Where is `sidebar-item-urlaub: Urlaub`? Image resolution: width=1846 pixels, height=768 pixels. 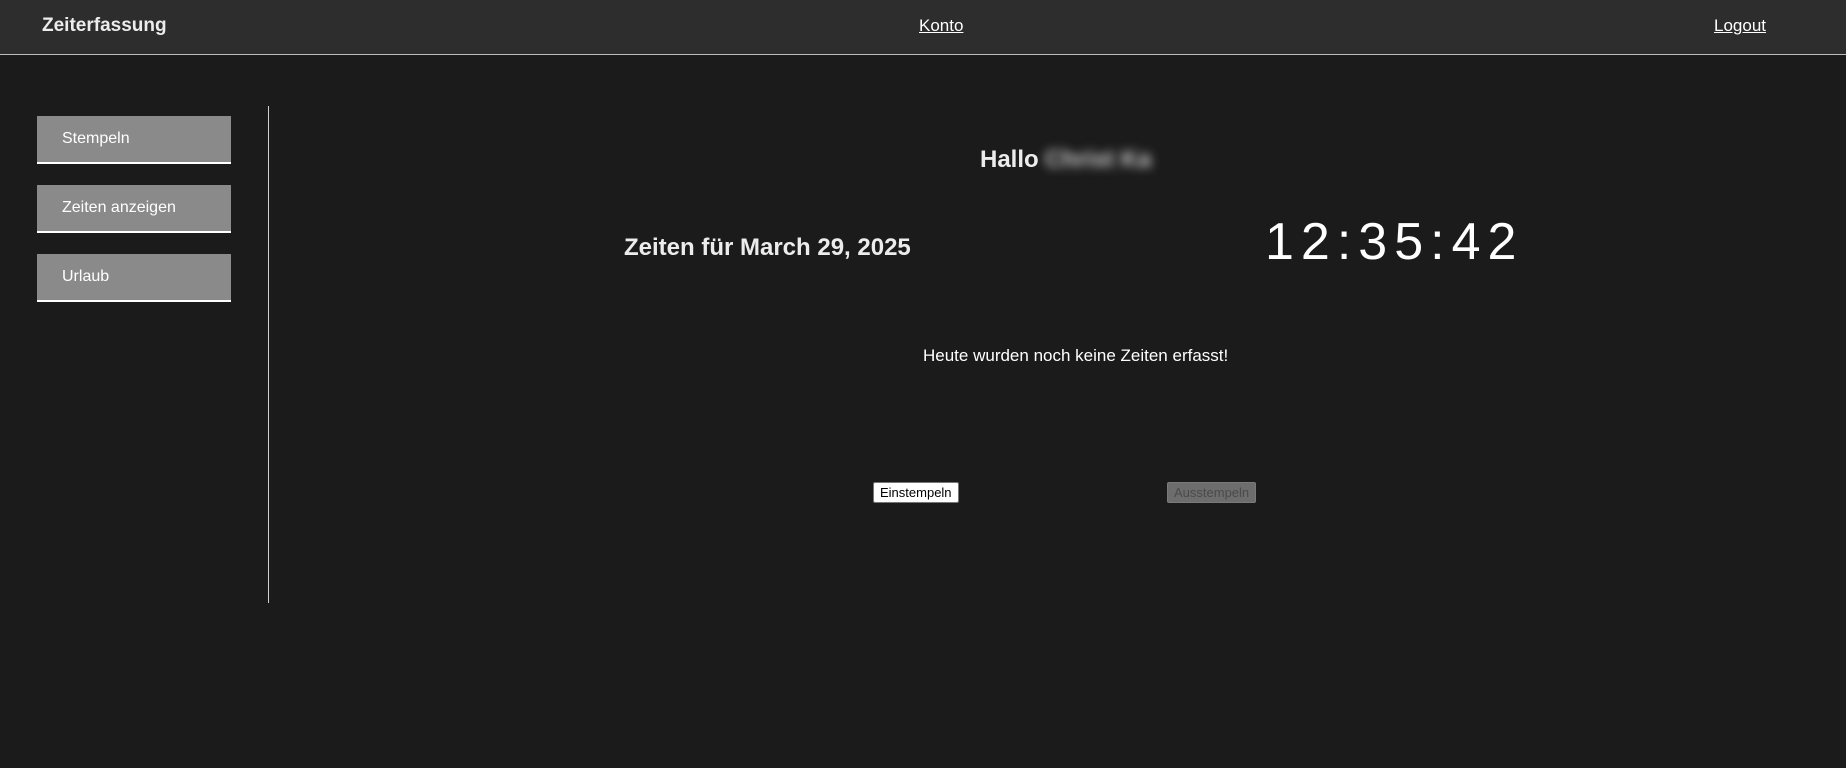
sidebar-item-urlaub: Urlaub is located at coordinates (134, 278).